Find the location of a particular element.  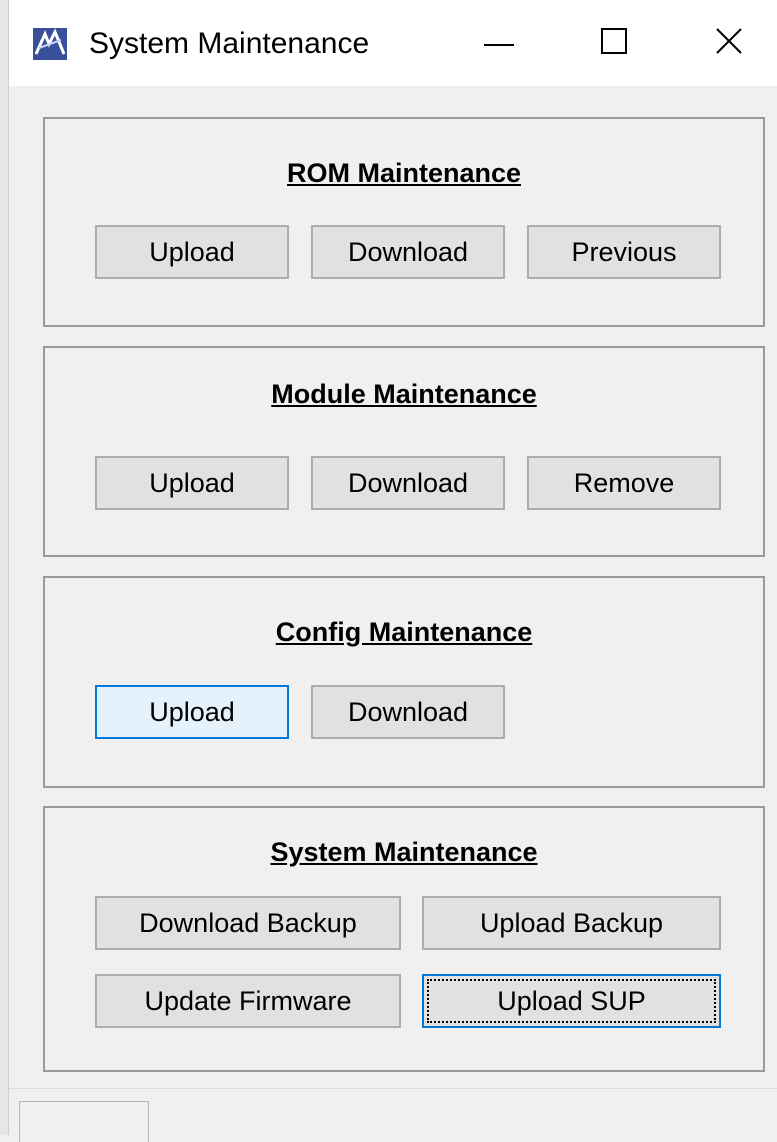

app-logo-icon is located at coordinates (50, 44).